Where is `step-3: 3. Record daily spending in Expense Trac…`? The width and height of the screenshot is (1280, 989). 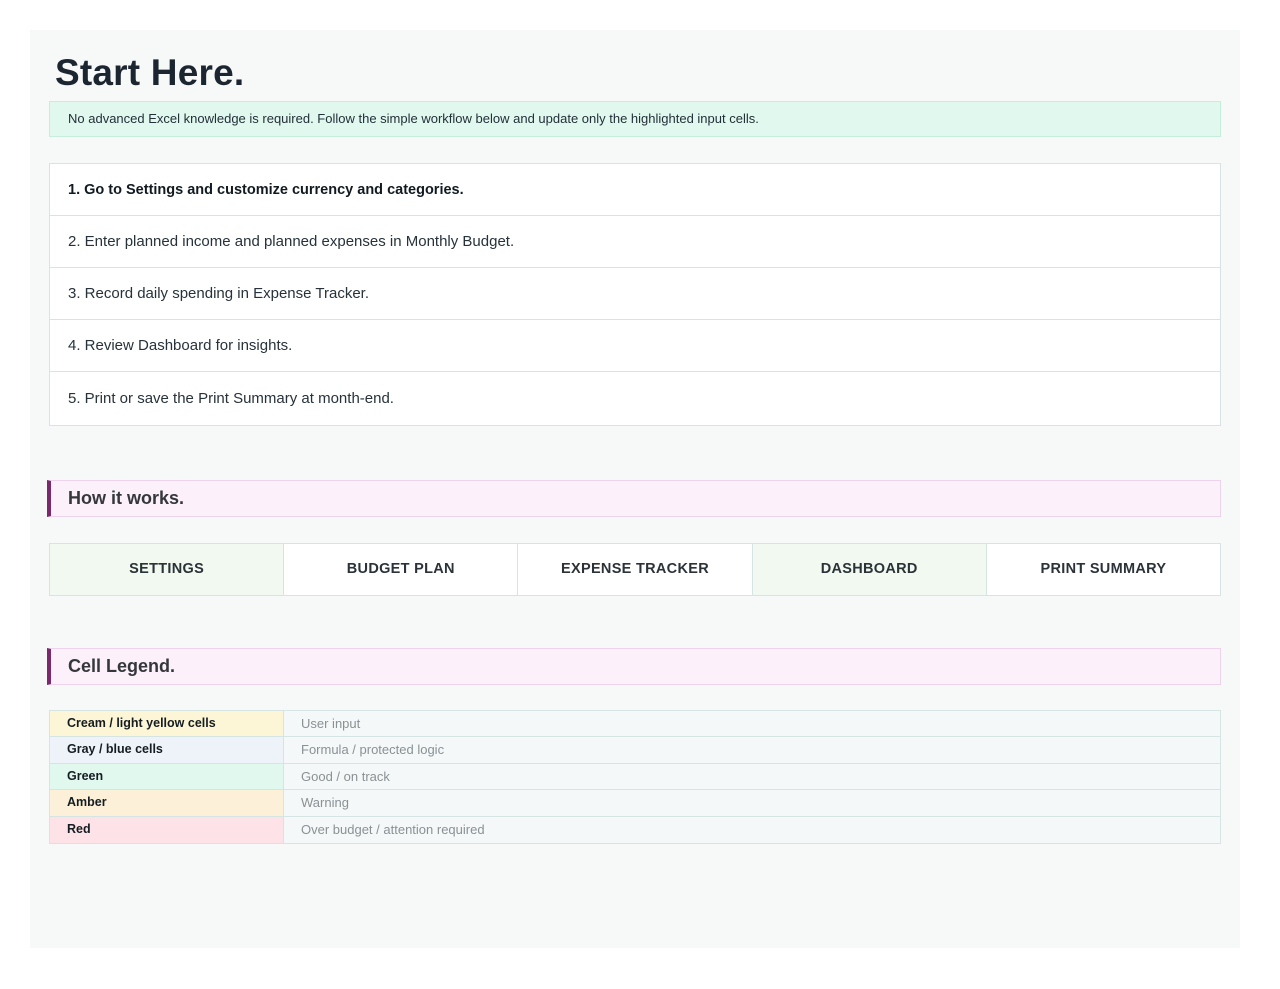 step-3: 3. Record daily spending in Expense Trac… is located at coordinates (635, 294).